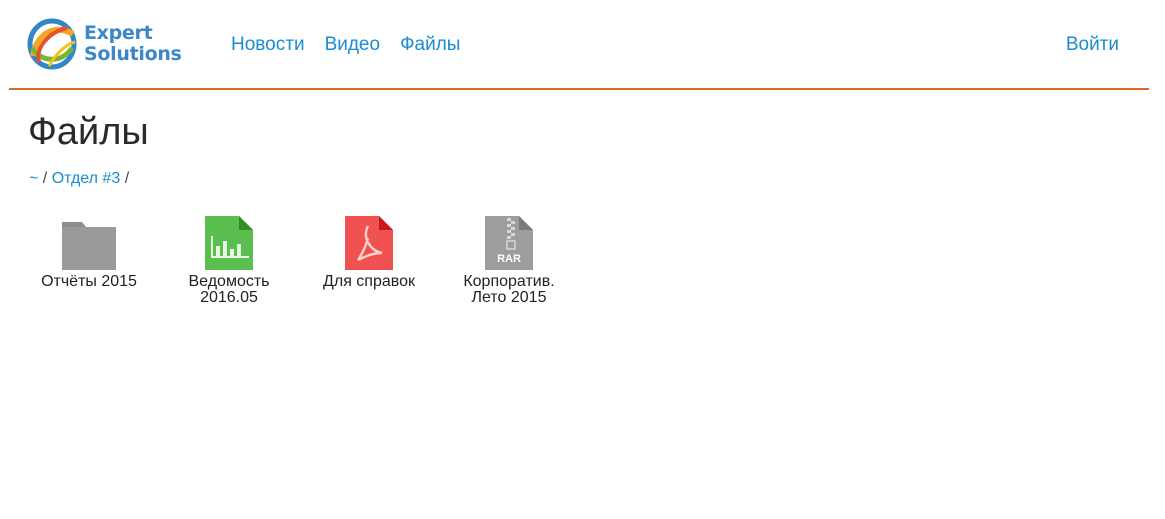 The width and height of the screenshot is (1165, 519). What do you see at coordinates (509, 242) in the screenshot?
I see `rar-archive-icon: RAR` at bounding box center [509, 242].